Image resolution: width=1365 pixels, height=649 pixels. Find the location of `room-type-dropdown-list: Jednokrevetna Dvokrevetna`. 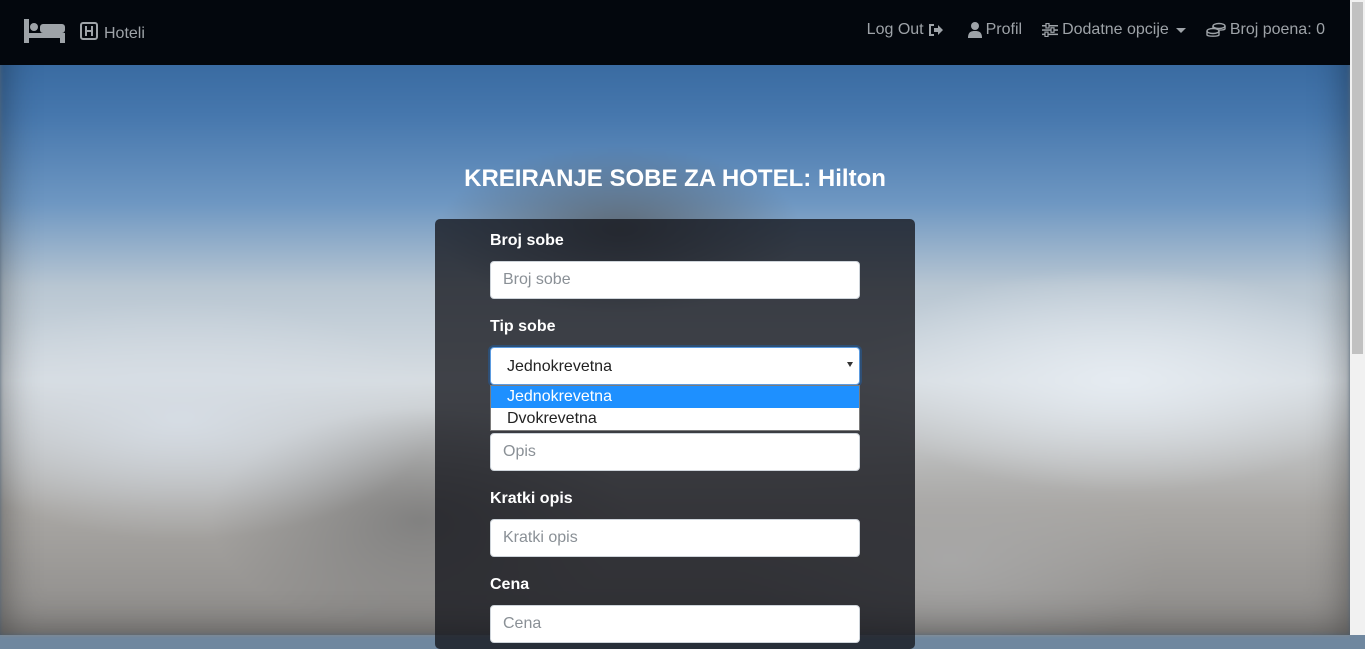

room-type-dropdown-list: Jednokrevetna Dvokrevetna is located at coordinates (675, 408).